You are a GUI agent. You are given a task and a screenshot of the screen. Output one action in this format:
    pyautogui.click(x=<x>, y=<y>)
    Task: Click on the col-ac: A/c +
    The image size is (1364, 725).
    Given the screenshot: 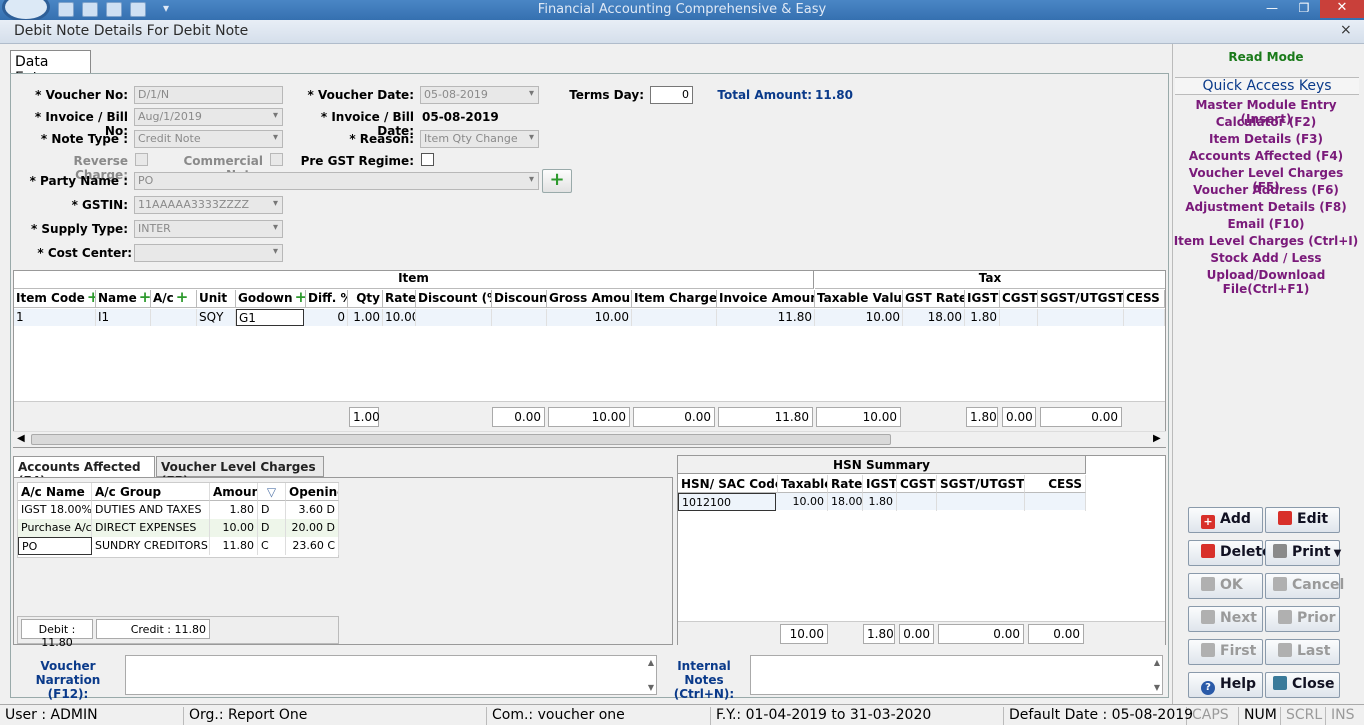 What is the action you would take?
    pyautogui.click(x=174, y=299)
    